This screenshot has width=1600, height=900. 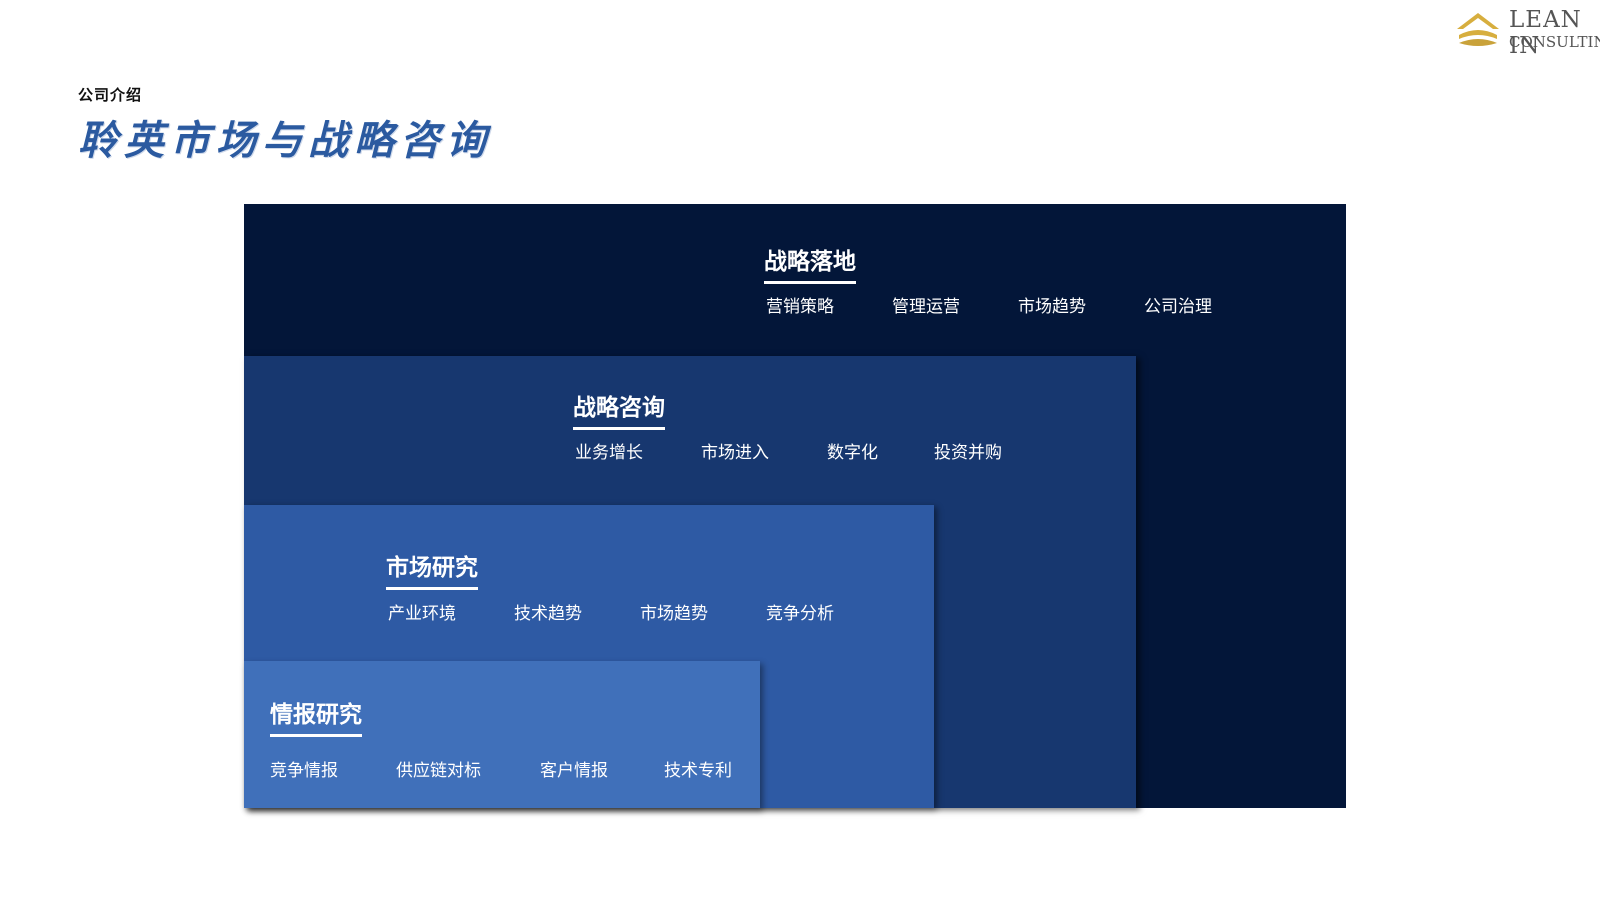 What do you see at coordinates (316, 716) in the screenshot?
I see `layer-heading: 情报研究` at bounding box center [316, 716].